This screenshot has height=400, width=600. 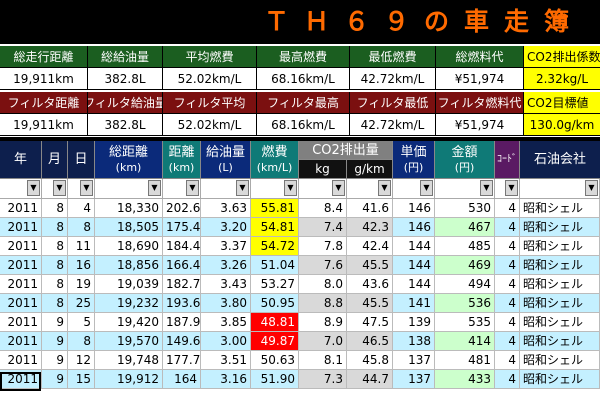 What do you see at coordinates (81, 284) in the screenshot?
I see `cell-day: 19` at bounding box center [81, 284].